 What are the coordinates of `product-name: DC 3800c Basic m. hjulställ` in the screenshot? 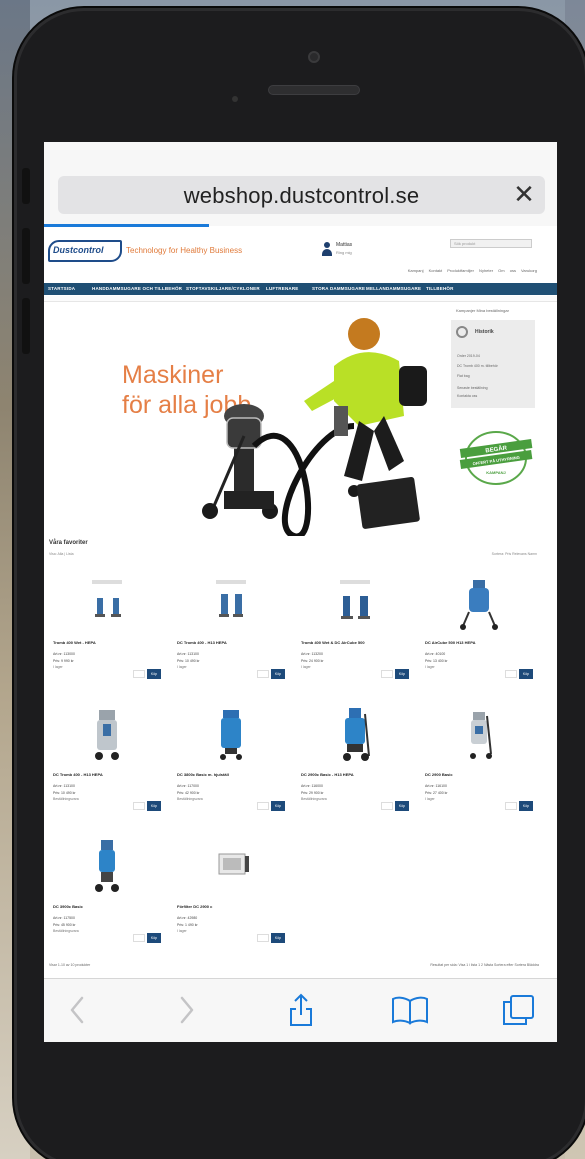 It's located at (231, 774).